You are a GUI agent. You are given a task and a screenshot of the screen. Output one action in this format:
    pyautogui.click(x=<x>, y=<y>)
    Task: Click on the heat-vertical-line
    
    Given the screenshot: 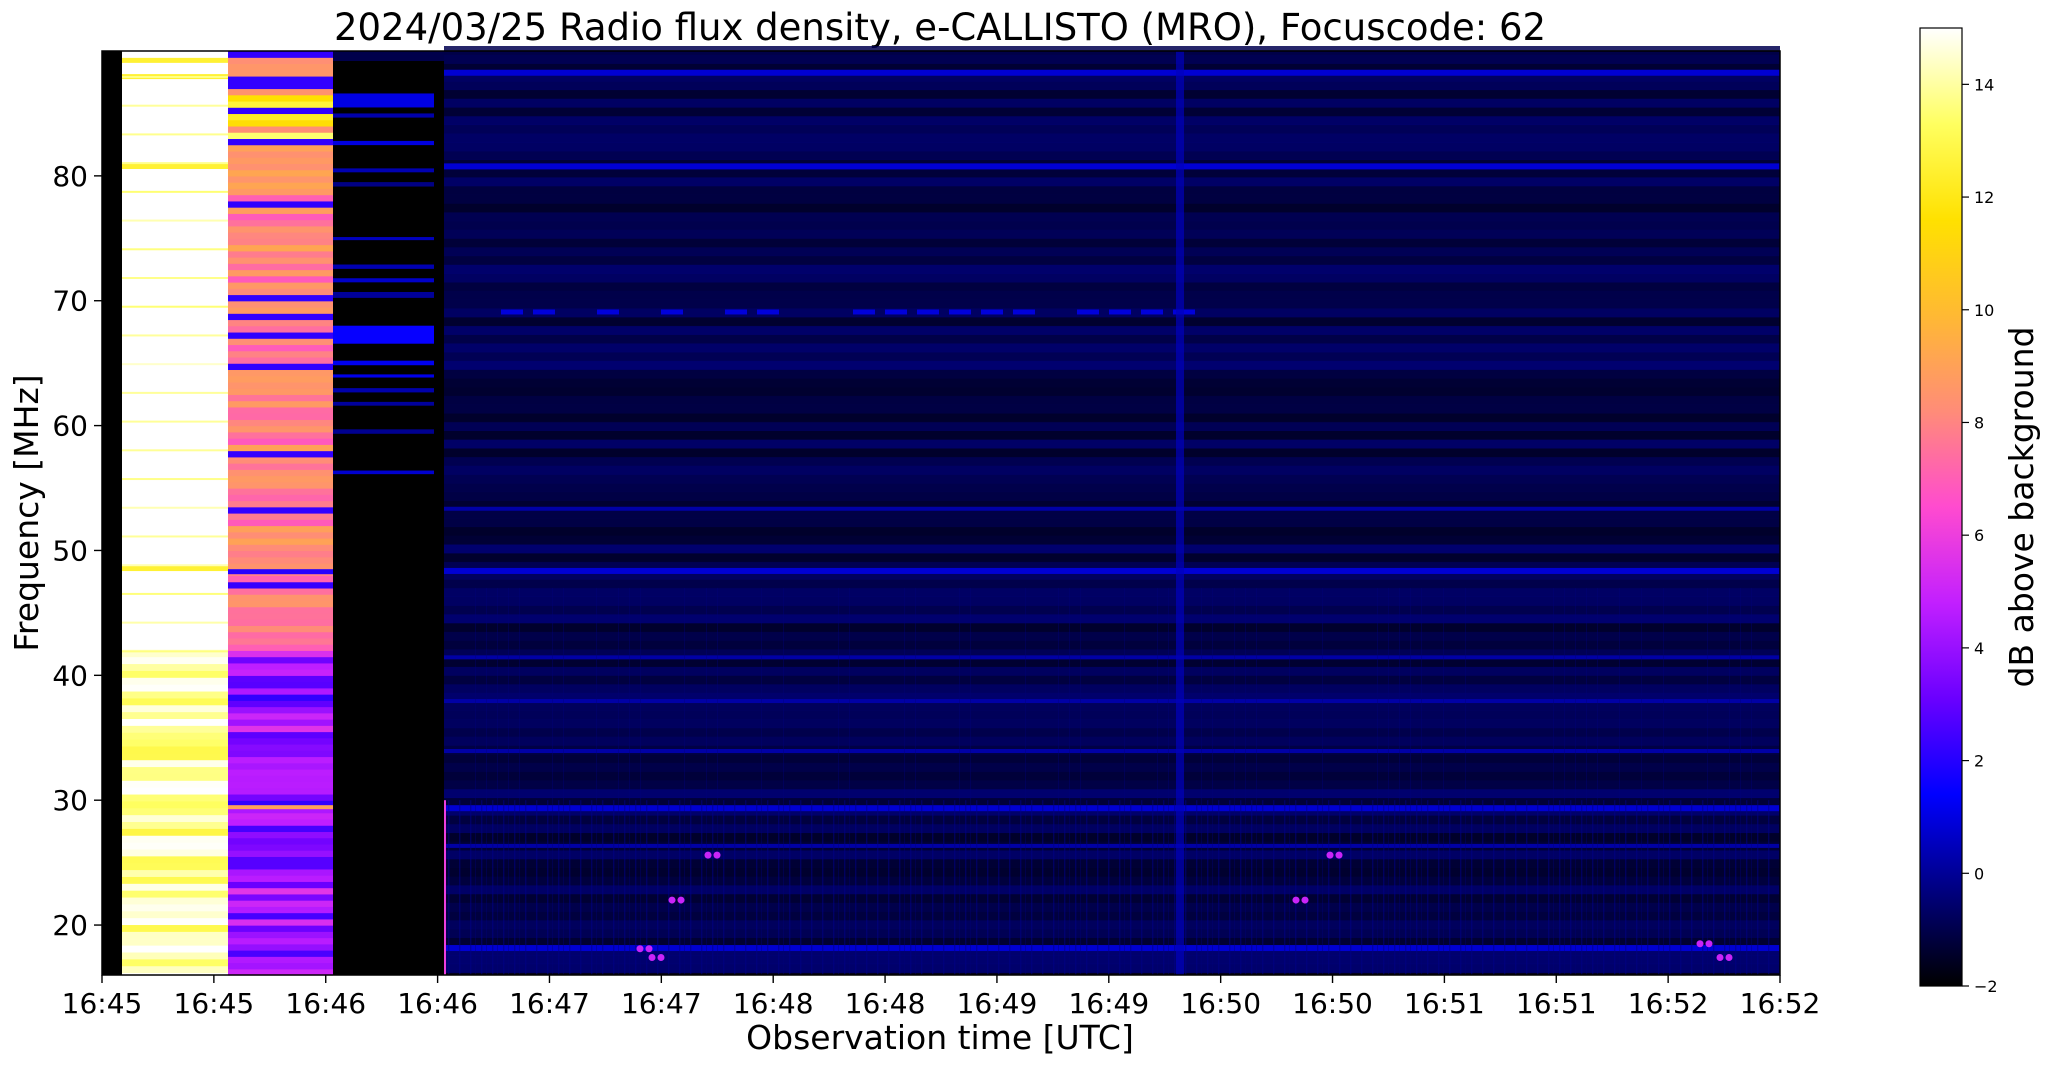 What is the action you would take?
    pyautogui.click(x=1180, y=513)
    